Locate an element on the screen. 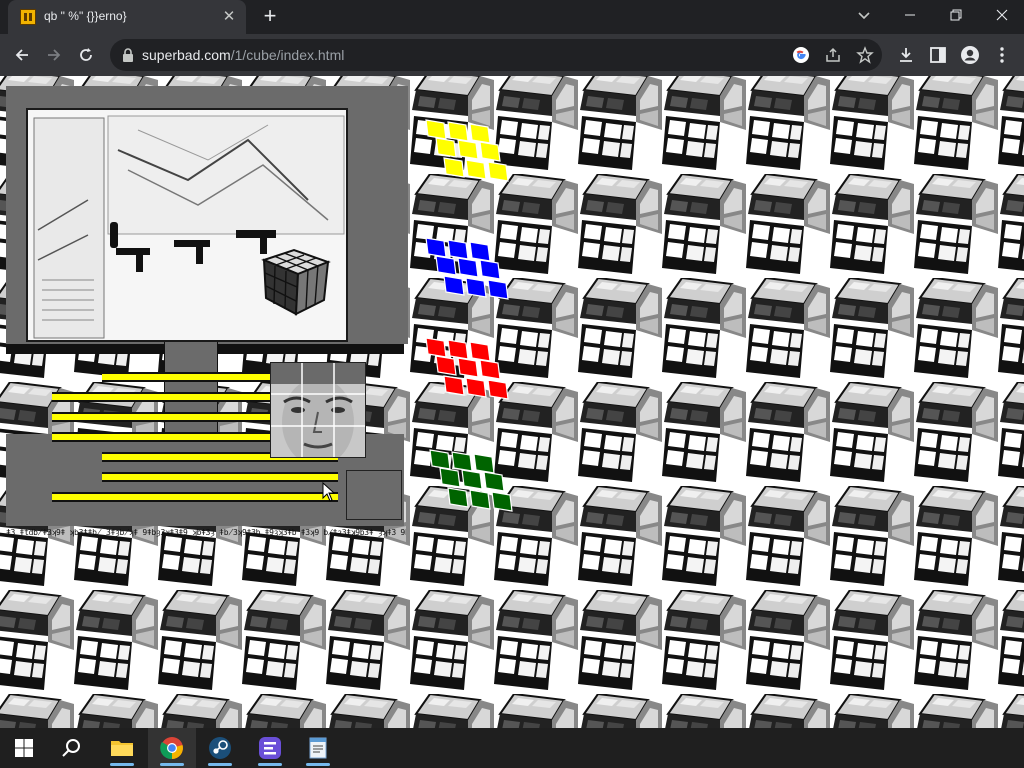 The image size is (1024, 768). search-icon is located at coordinates (71, 748).